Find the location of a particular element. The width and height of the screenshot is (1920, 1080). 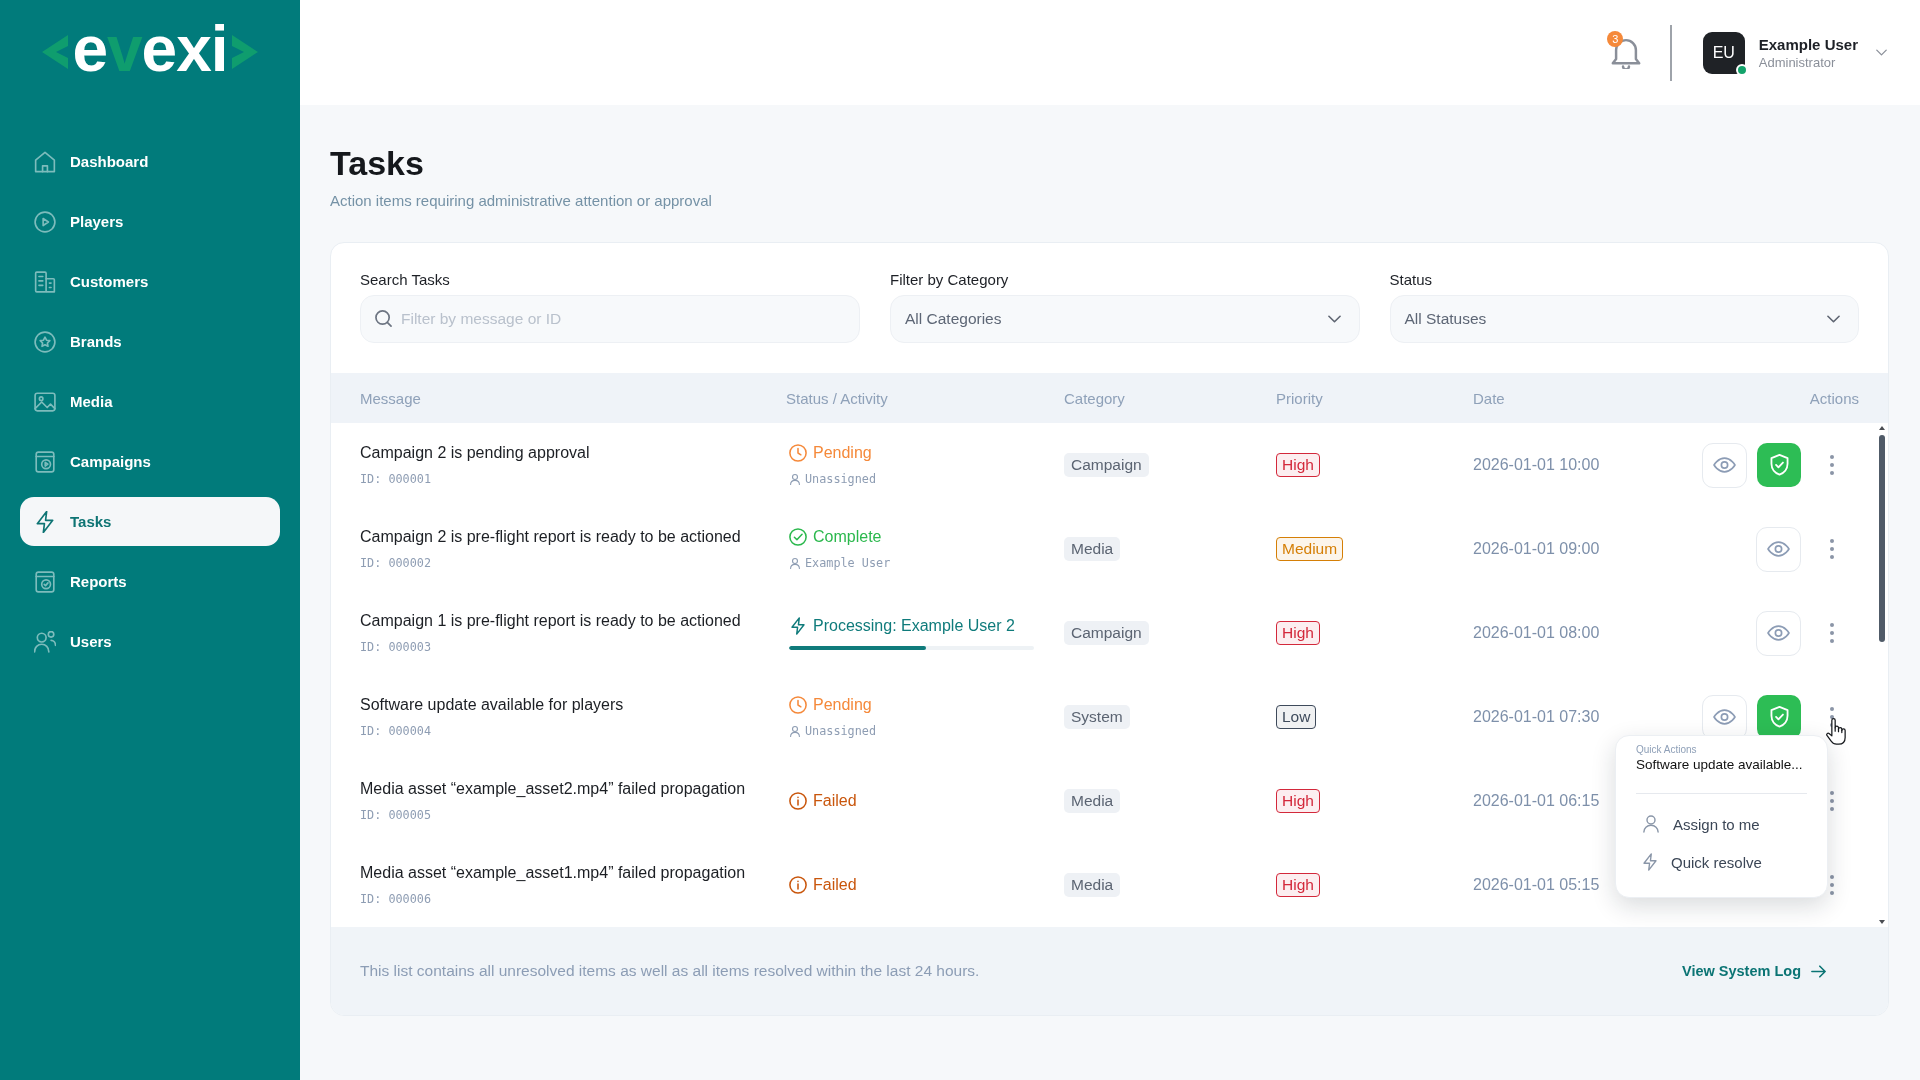

dropdown: All Categories is located at coordinates (1125, 319).